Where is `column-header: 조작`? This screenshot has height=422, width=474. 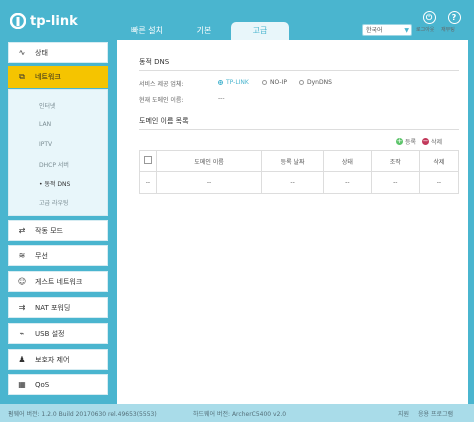
column-header: 조작 is located at coordinates (395, 161).